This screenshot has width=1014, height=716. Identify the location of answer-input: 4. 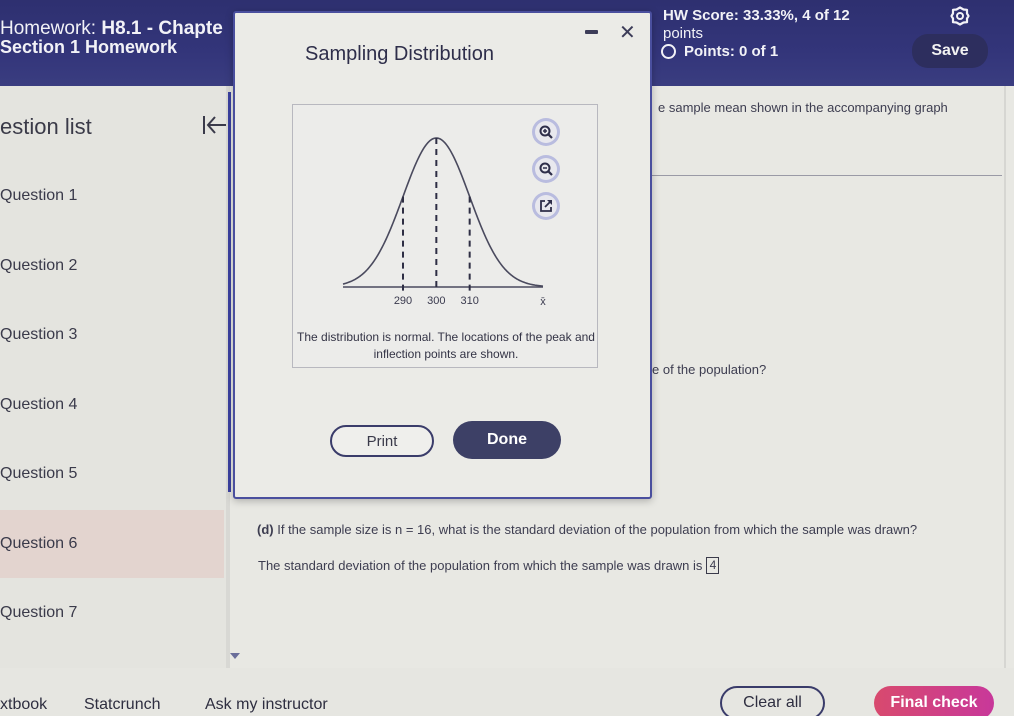
(713, 565).